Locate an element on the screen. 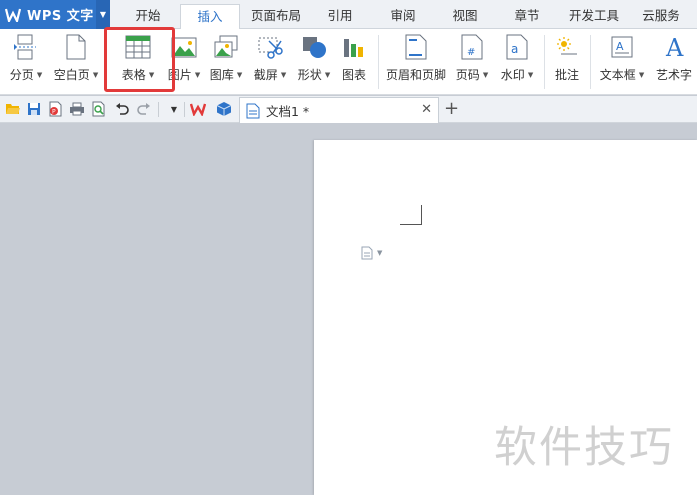 The height and width of the screenshot is (495, 697). picture-label: 图片 is located at coordinates (179, 75).